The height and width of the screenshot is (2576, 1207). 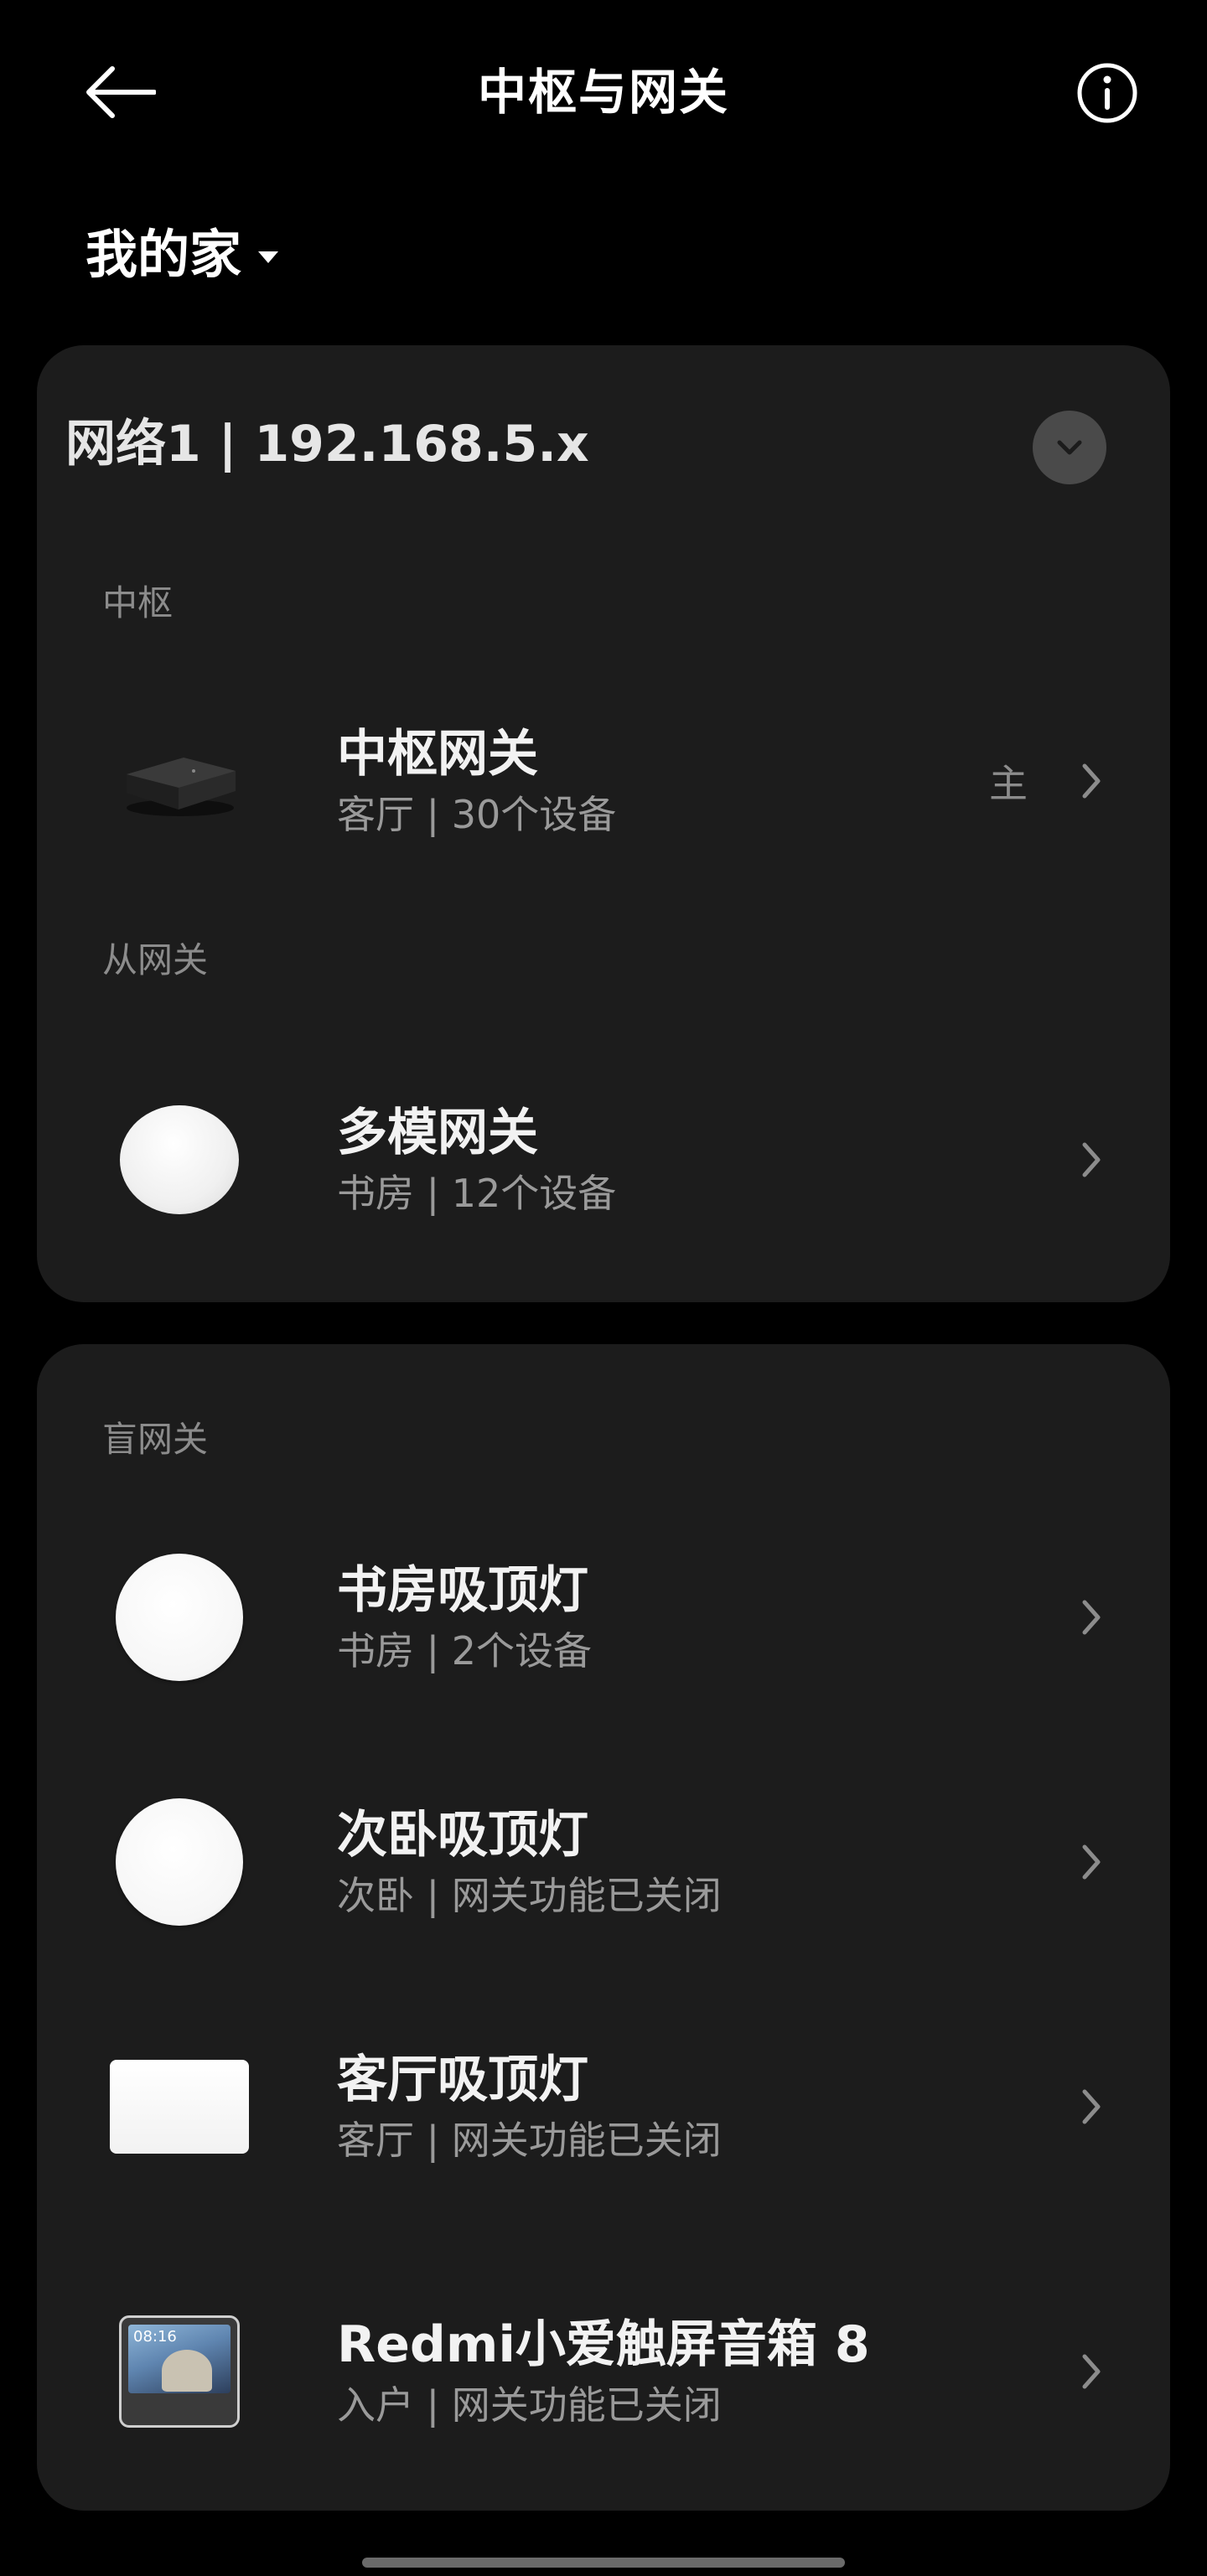 What do you see at coordinates (180, 2371) in the screenshot?
I see `smart-display-speaker-icon: 08:16` at bounding box center [180, 2371].